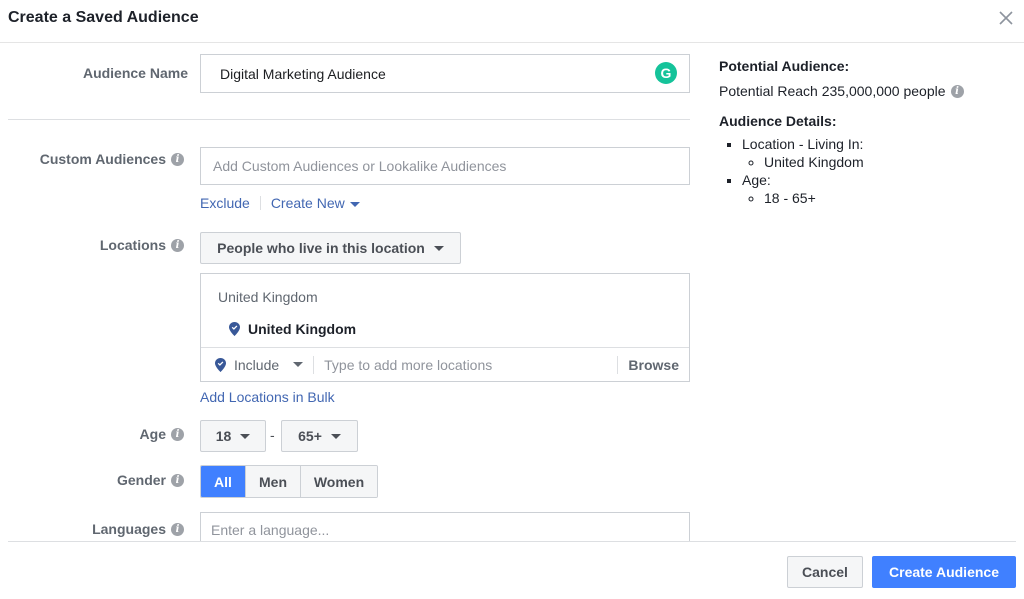 This screenshot has height=599, width=1024. I want to click on exclude-link: Exclude, so click(225, 203).